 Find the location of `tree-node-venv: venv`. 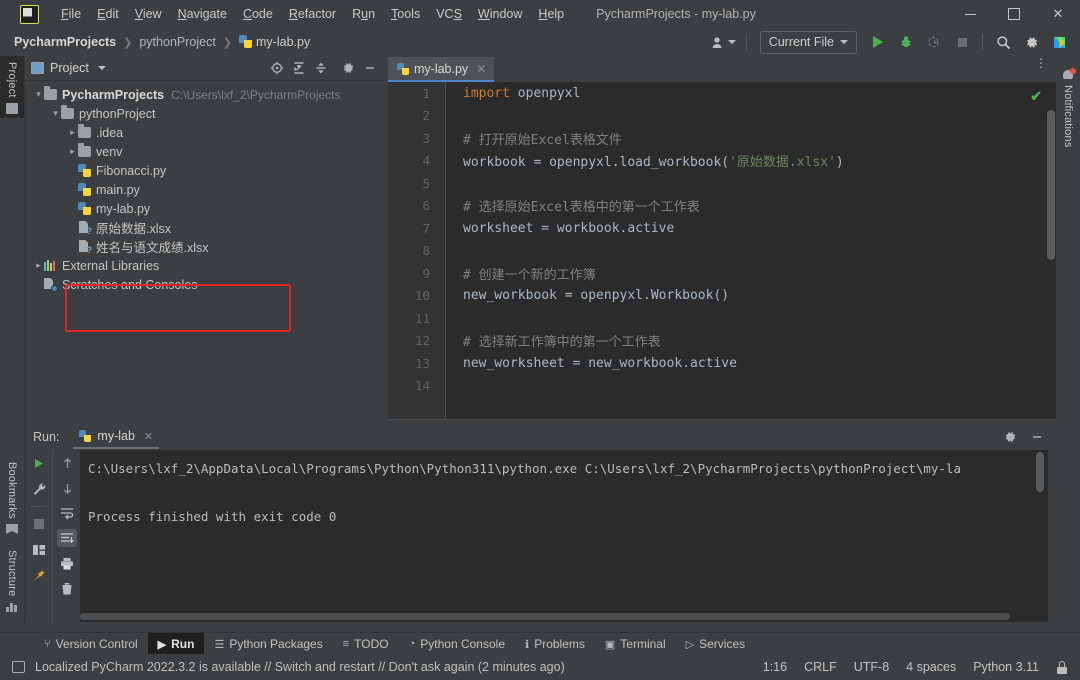

tree-node-venv: venv is located at coordinates (205, 151).